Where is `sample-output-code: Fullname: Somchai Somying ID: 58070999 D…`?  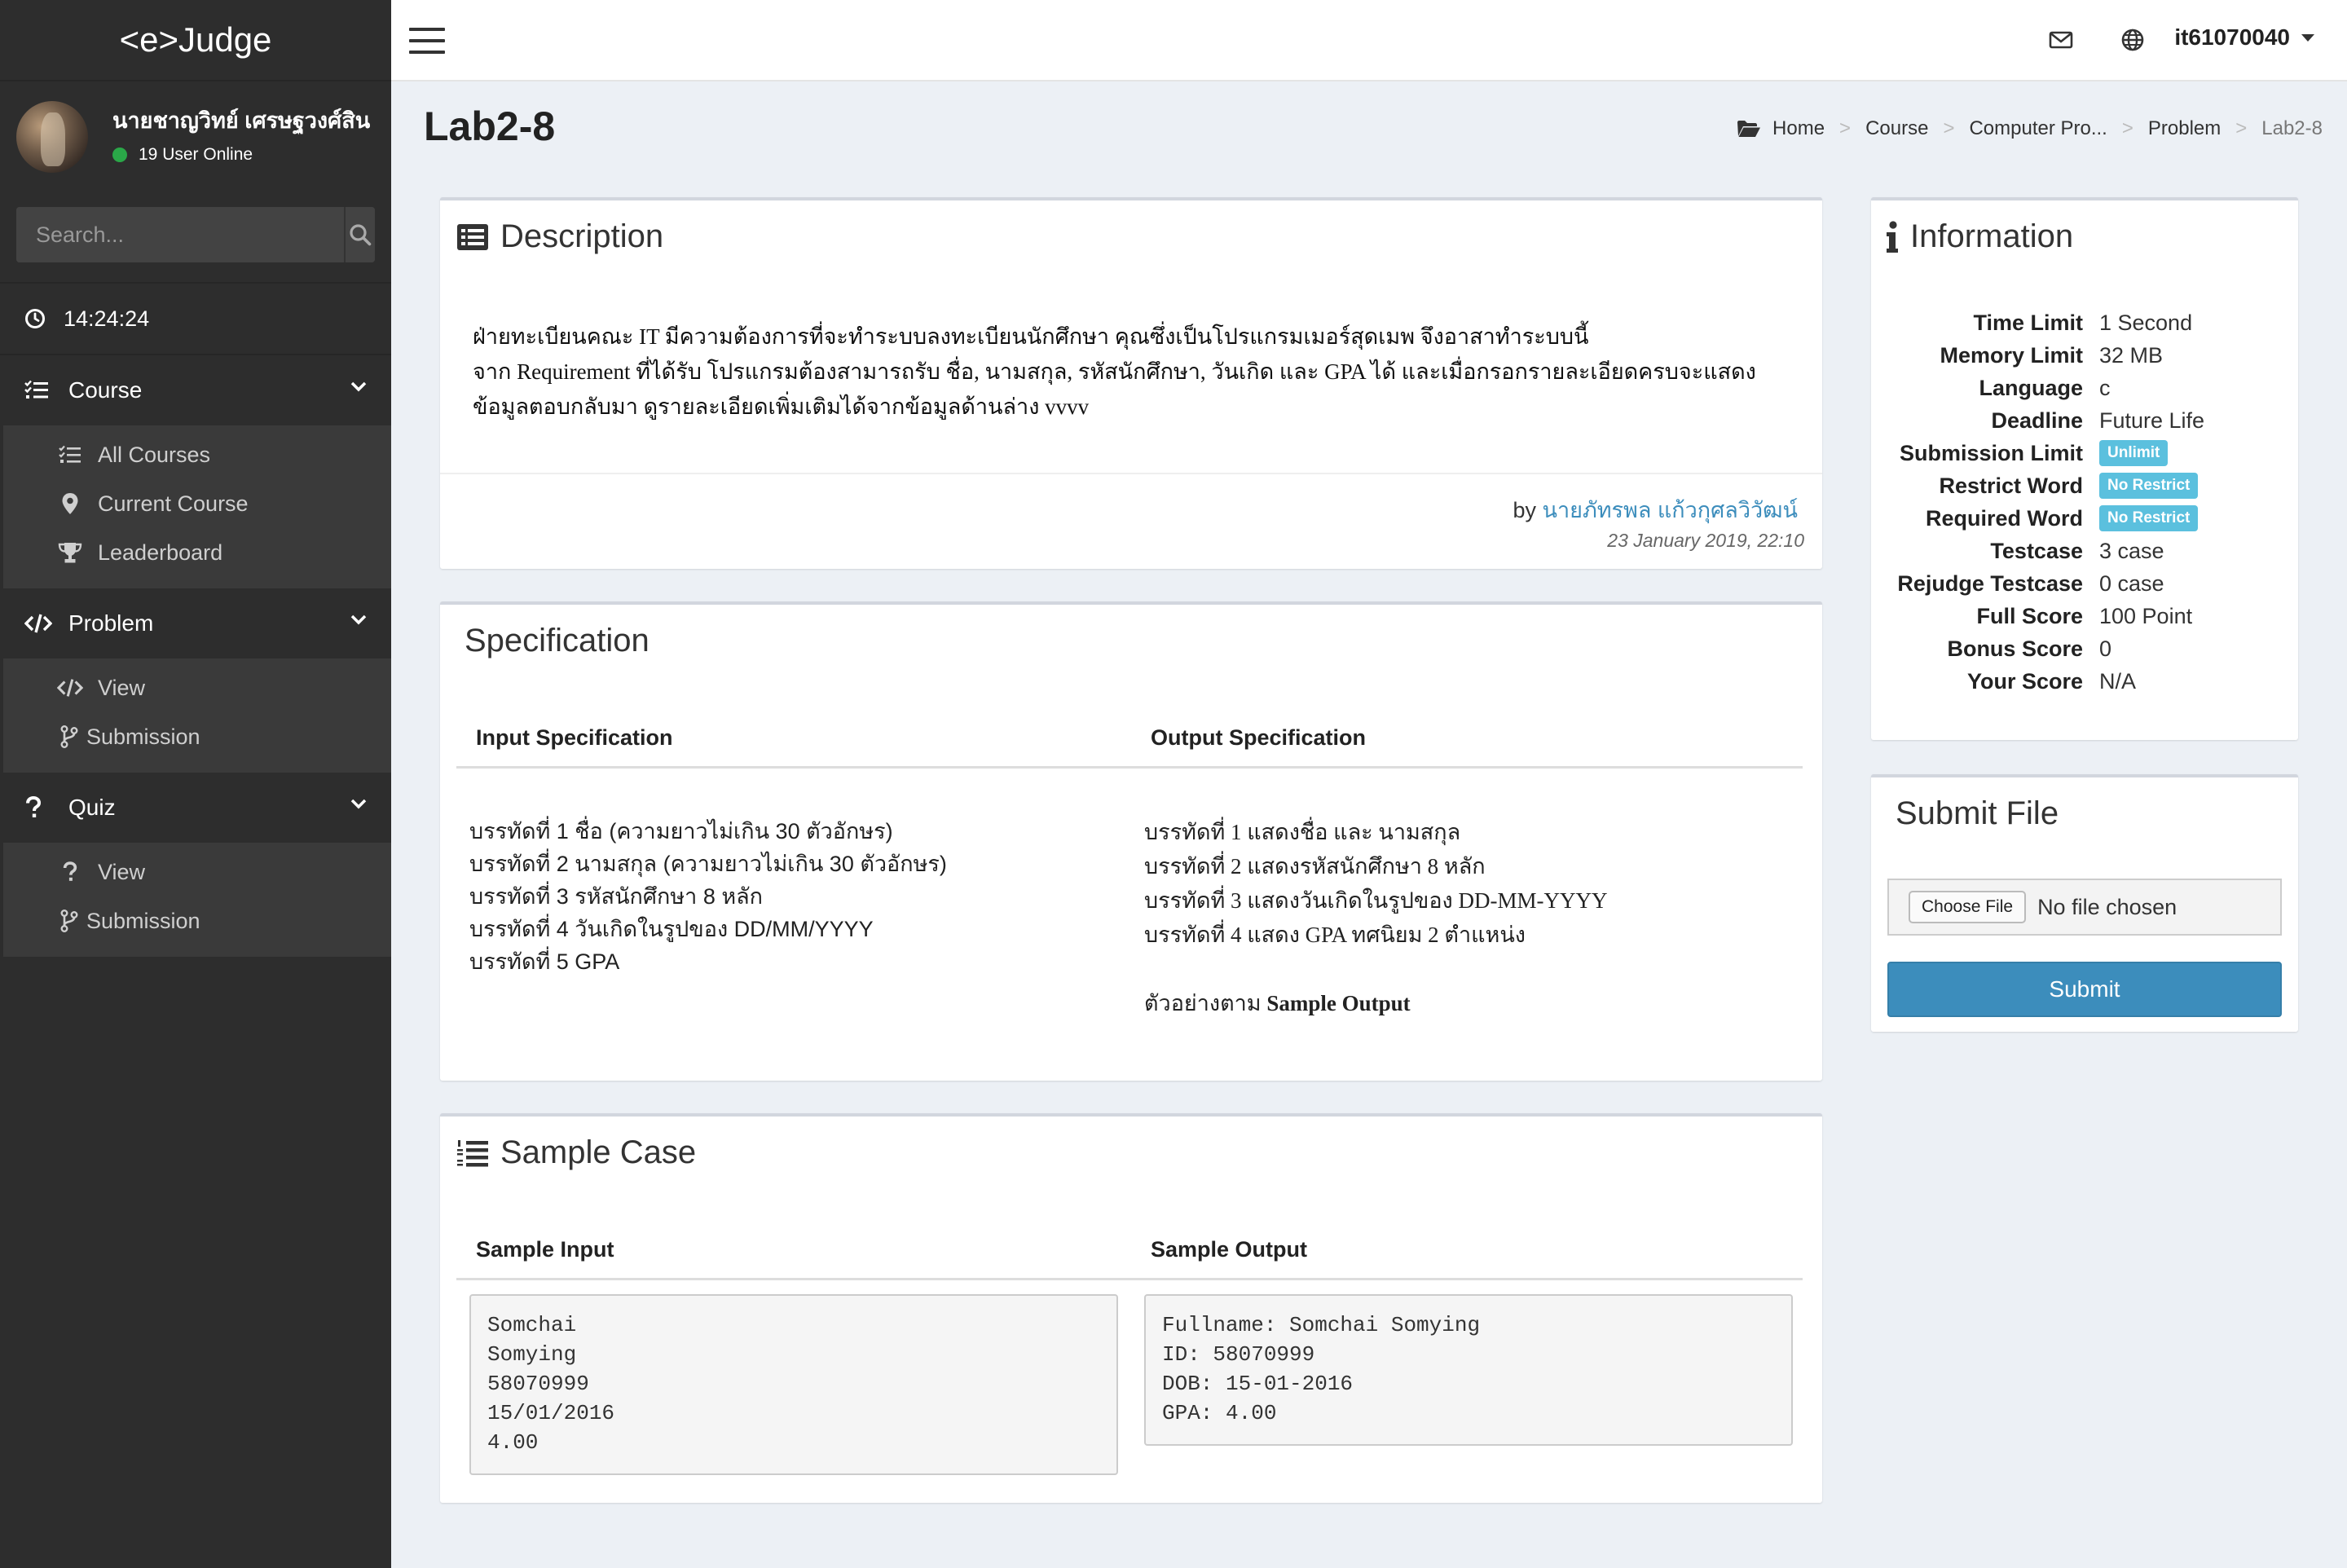
sample-output-code: Fullname: Somchai Somying ID: 58070999 D… is located at coordinates (1469, 1370).